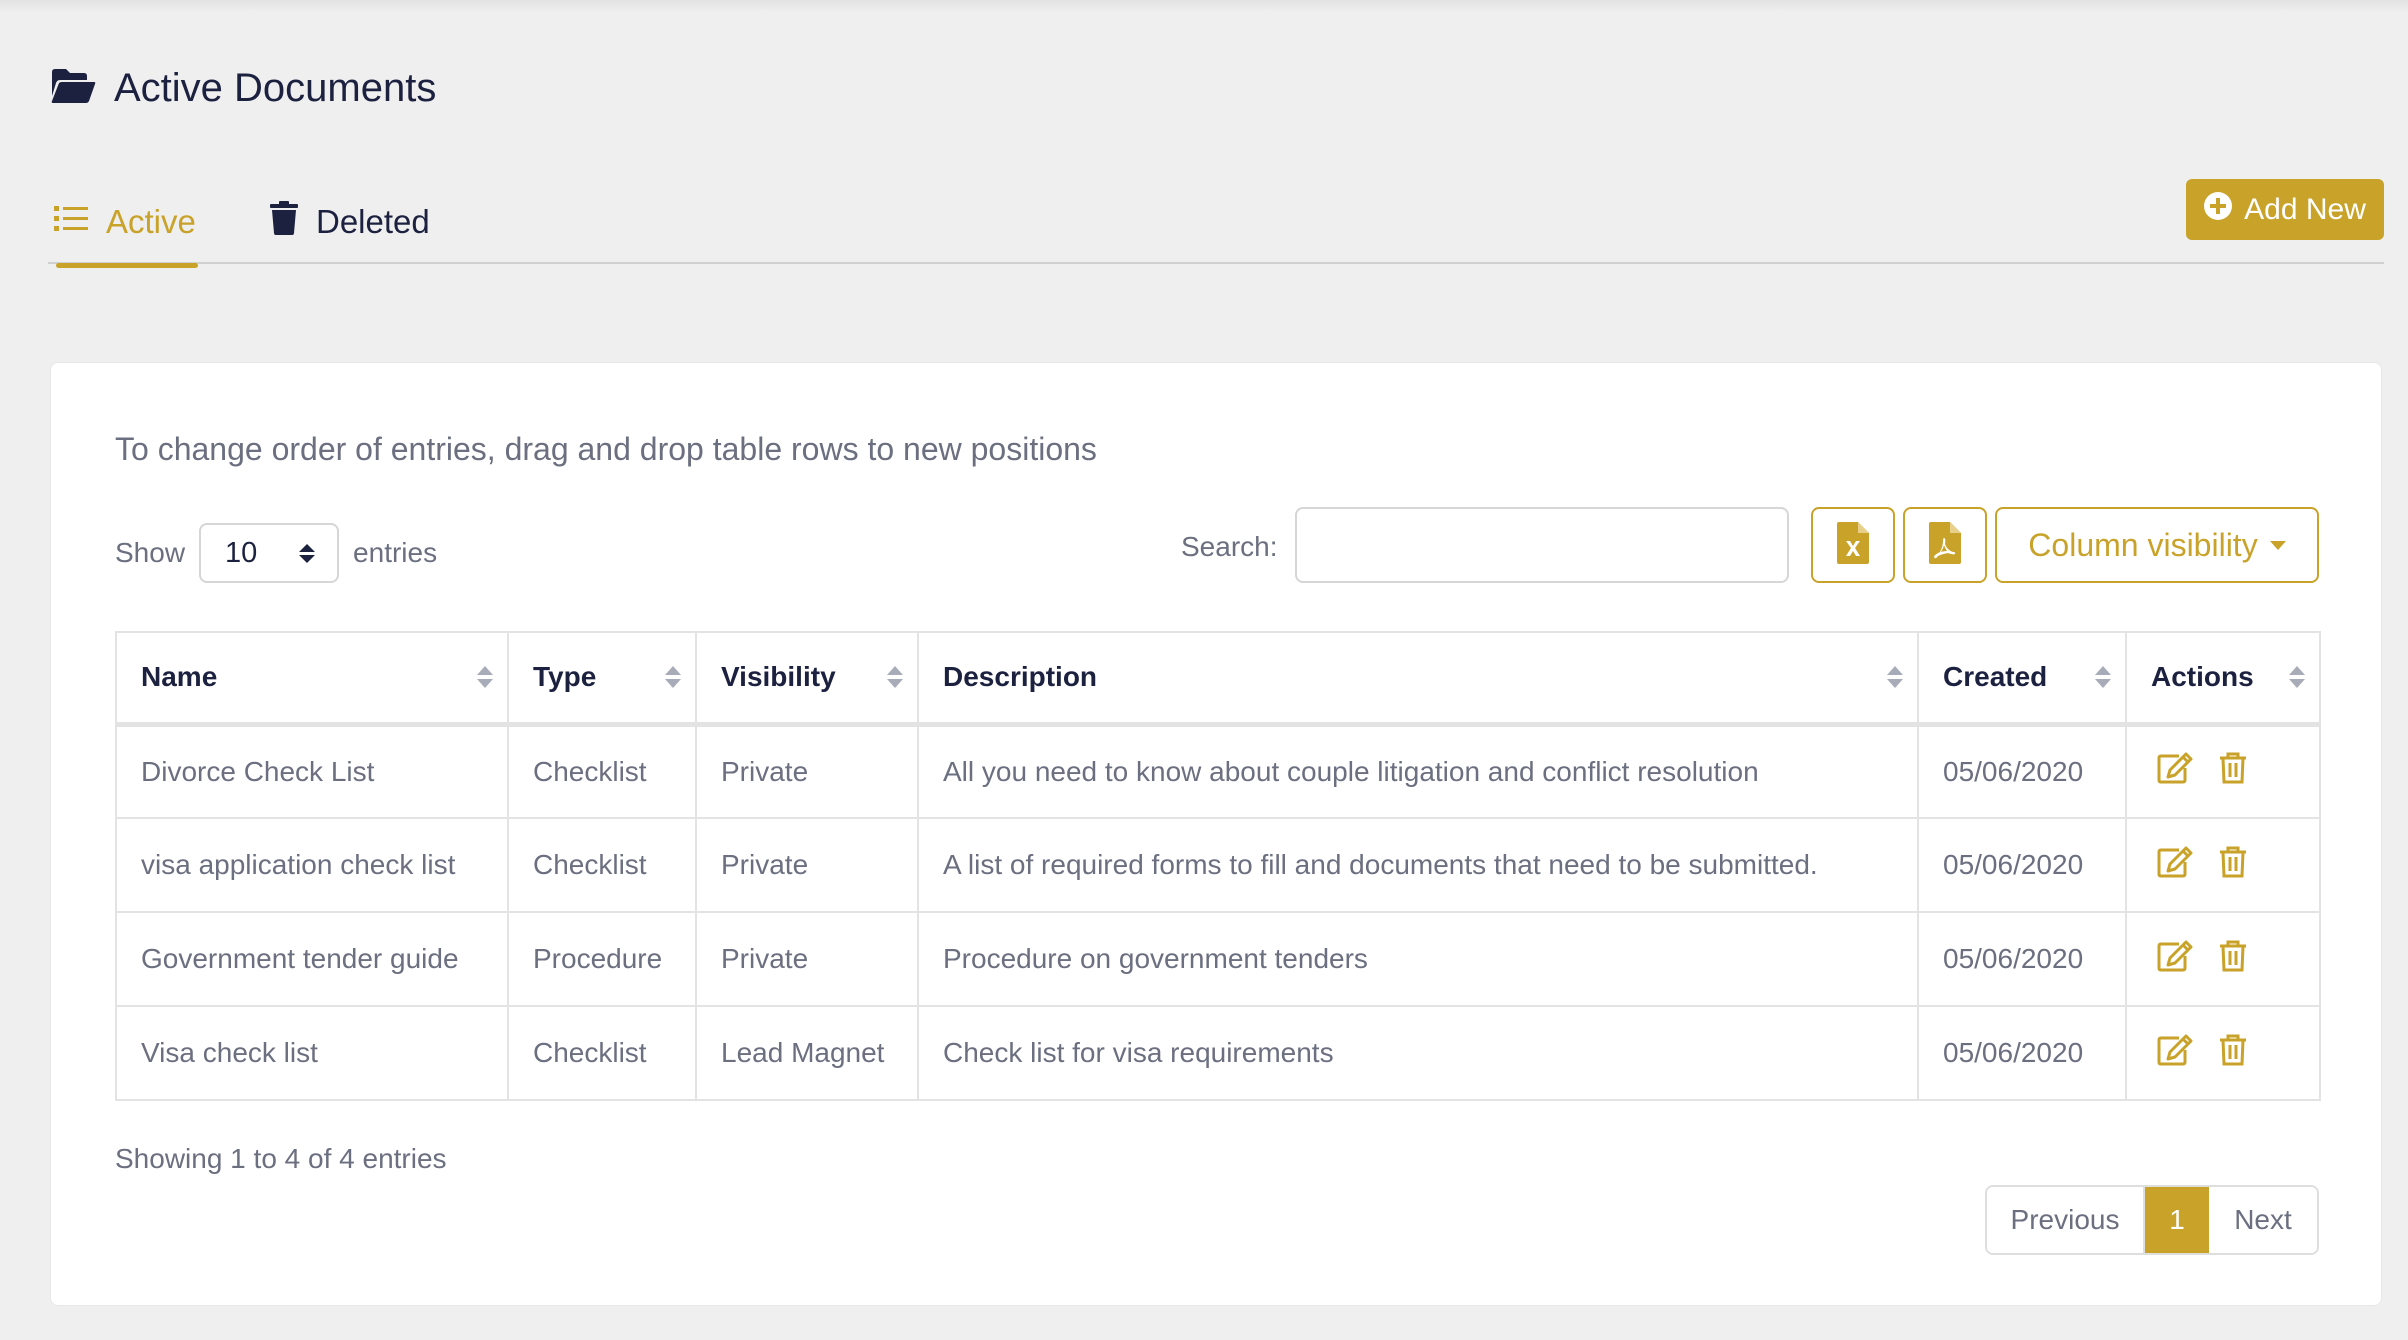 This screenshot has width=2408, height=1340. Describe the element at coordinates (307, 553) in the screenshot. I see `select-arrows-icon` at that location.